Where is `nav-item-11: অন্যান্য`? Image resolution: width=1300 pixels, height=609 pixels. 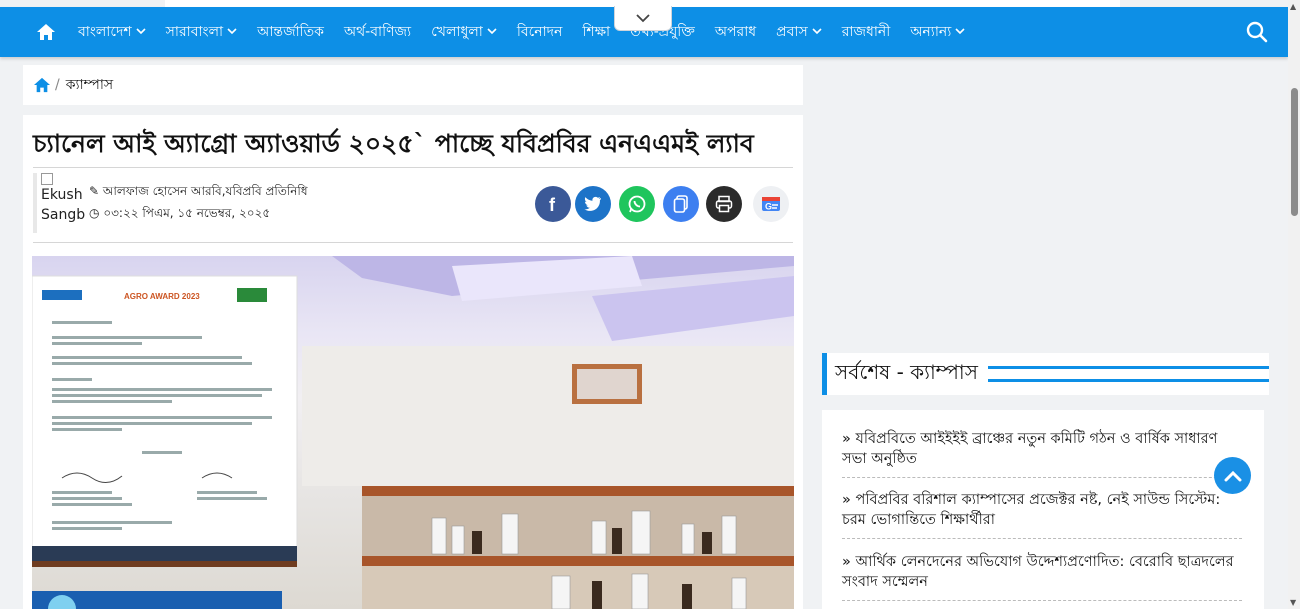
nav-item-11: অন্যান্য is located at coordinates (937, 32).